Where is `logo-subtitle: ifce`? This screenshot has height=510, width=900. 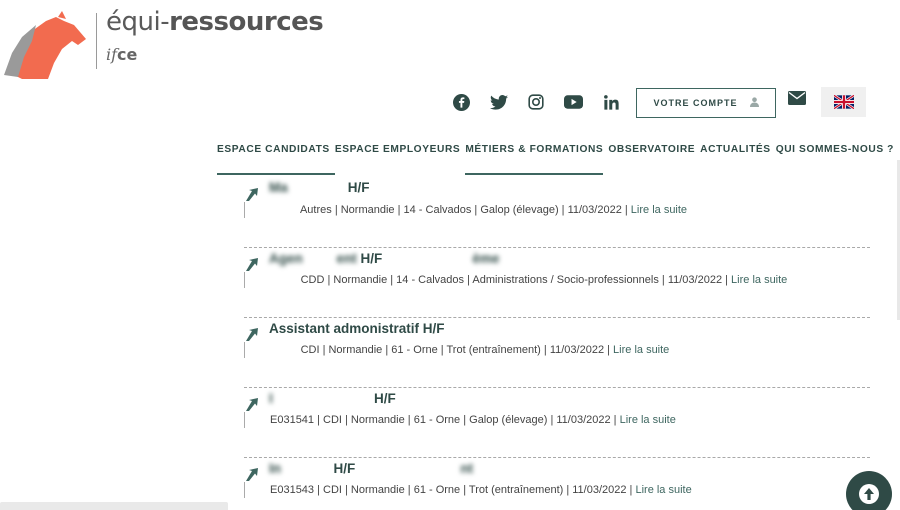
logo-subtitle: ifce is located at coordinates (122, 54).